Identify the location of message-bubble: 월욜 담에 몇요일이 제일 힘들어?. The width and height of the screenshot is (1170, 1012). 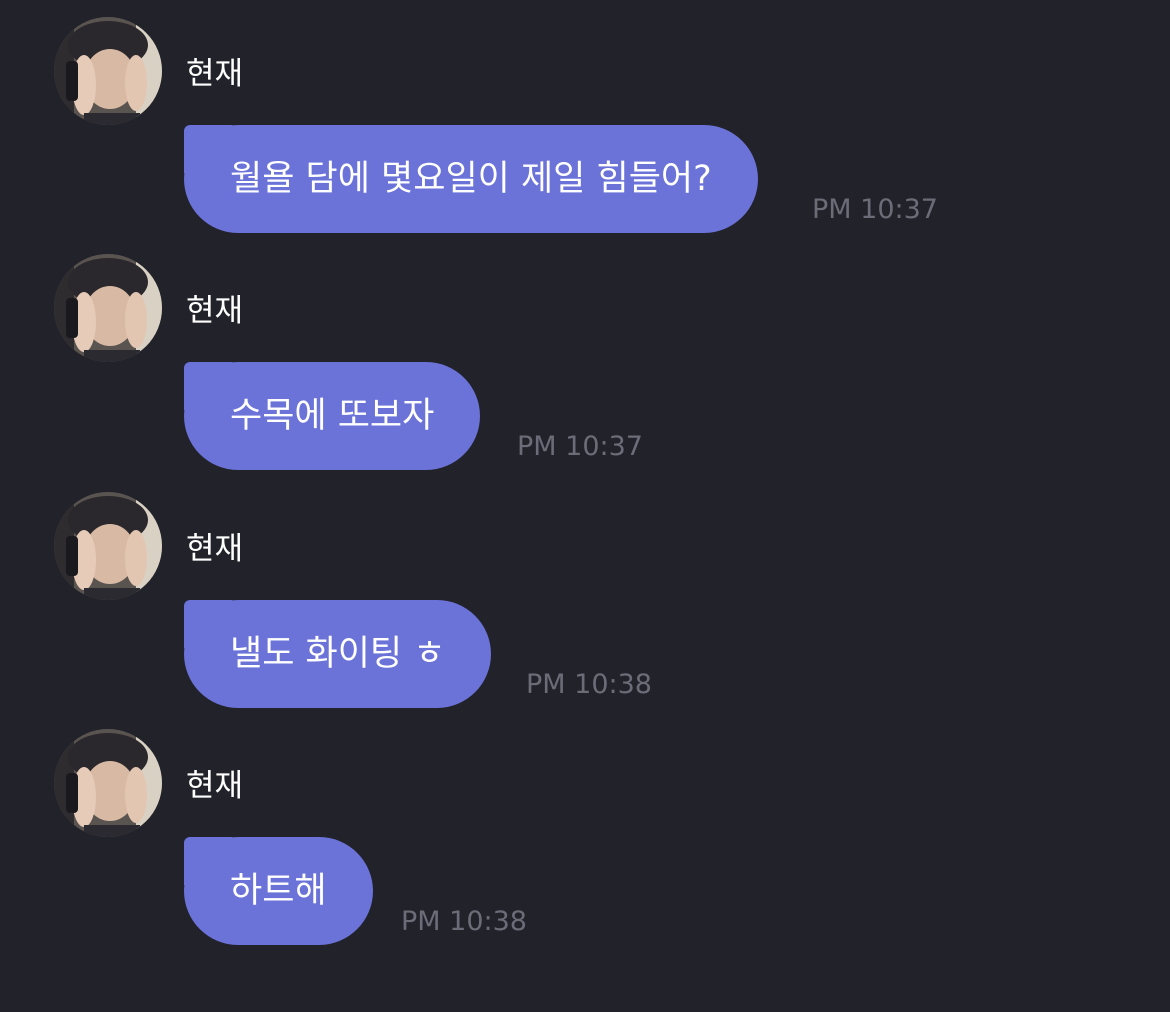
(471, 179).